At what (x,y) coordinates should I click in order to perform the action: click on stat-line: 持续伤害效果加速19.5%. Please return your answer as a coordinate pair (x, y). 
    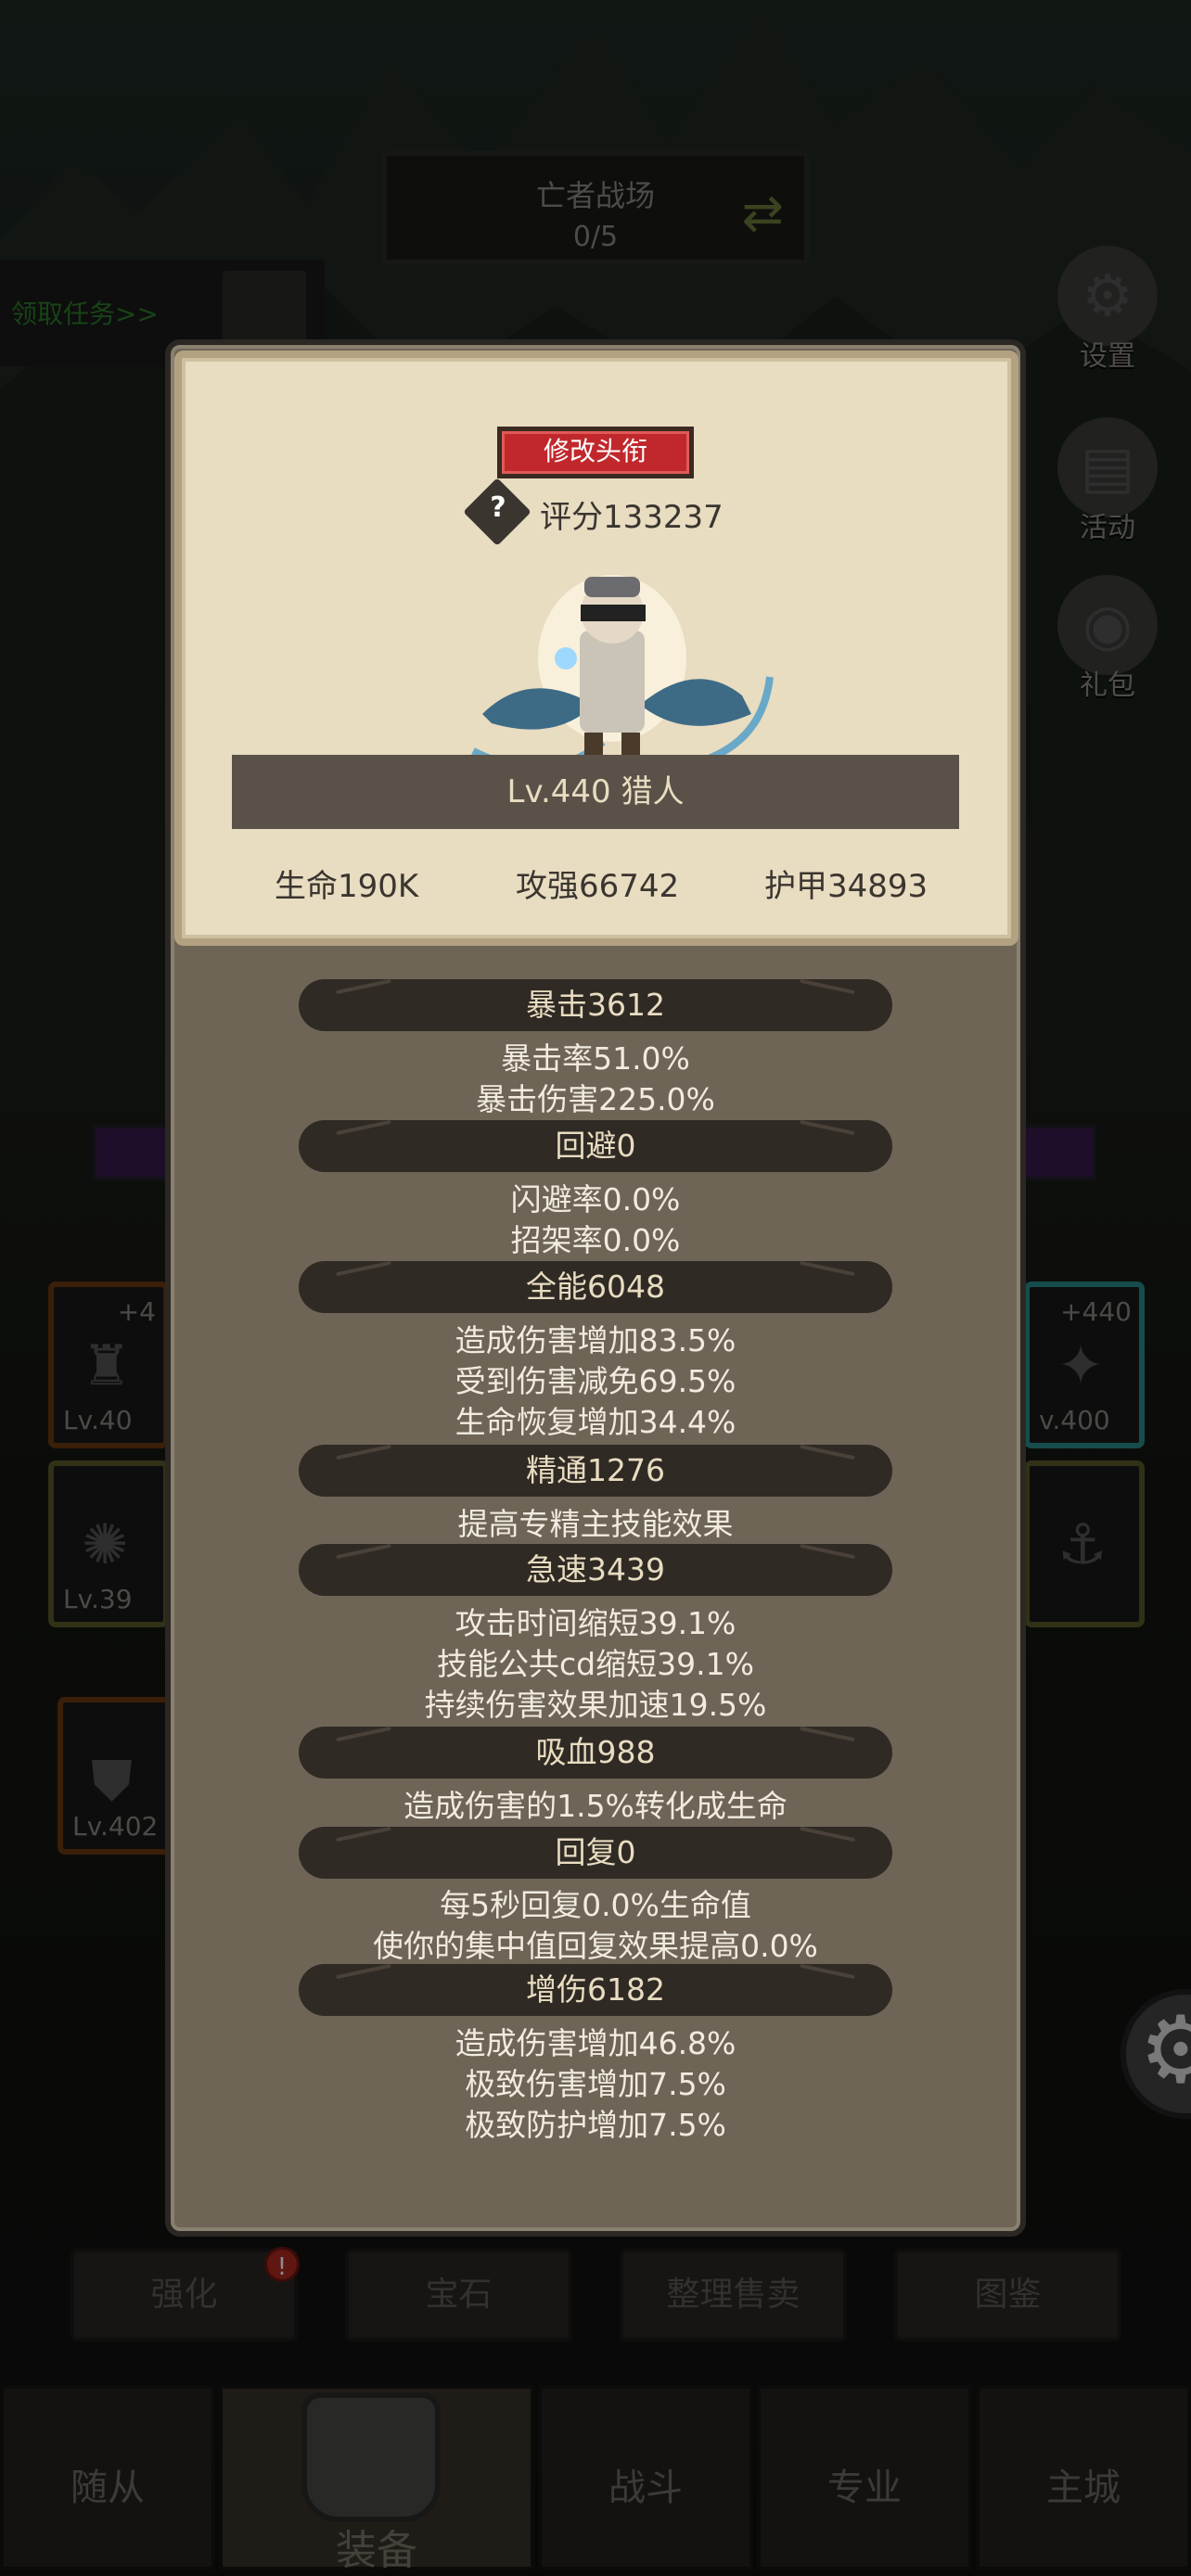
    Looking at the image, I should click on (595, 1705).